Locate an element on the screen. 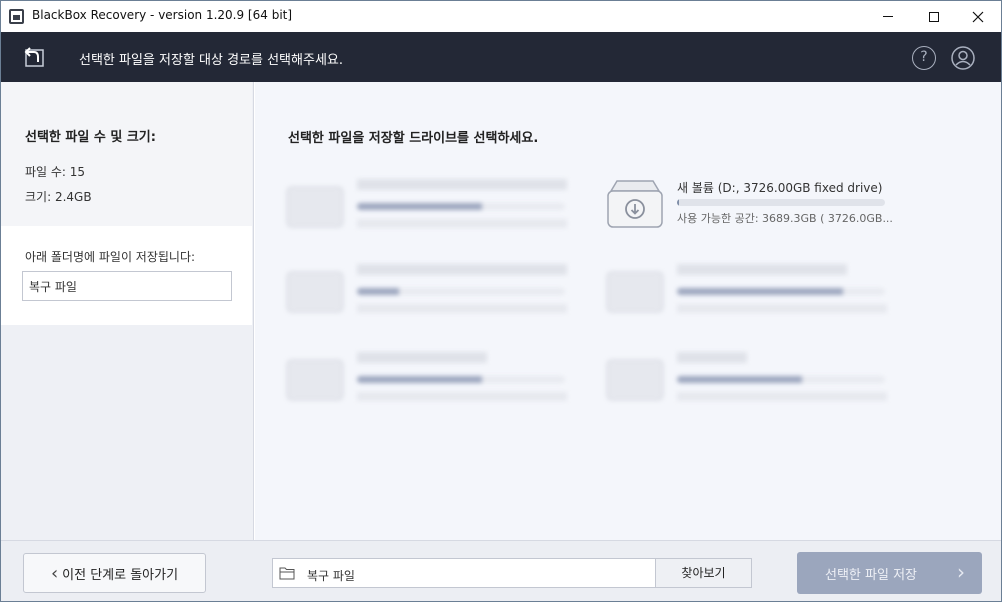  back-button: ‹ 이전 단계로 돌아가기 is located at coordinates (114, 573).